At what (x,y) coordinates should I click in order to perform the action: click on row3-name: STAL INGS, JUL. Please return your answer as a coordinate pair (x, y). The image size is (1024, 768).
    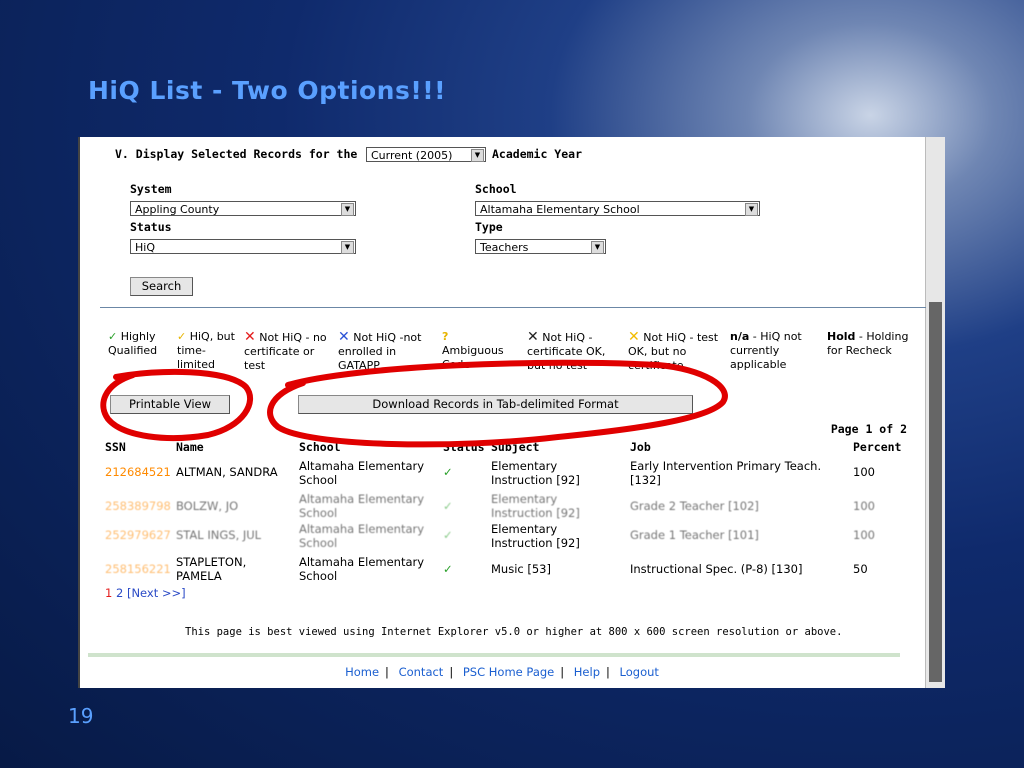
    Looking at the image, I should click on (219, 535).